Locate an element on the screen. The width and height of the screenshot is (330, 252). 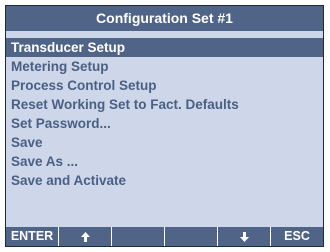
menu-item-save: Save is located at coordinates (164, 142).